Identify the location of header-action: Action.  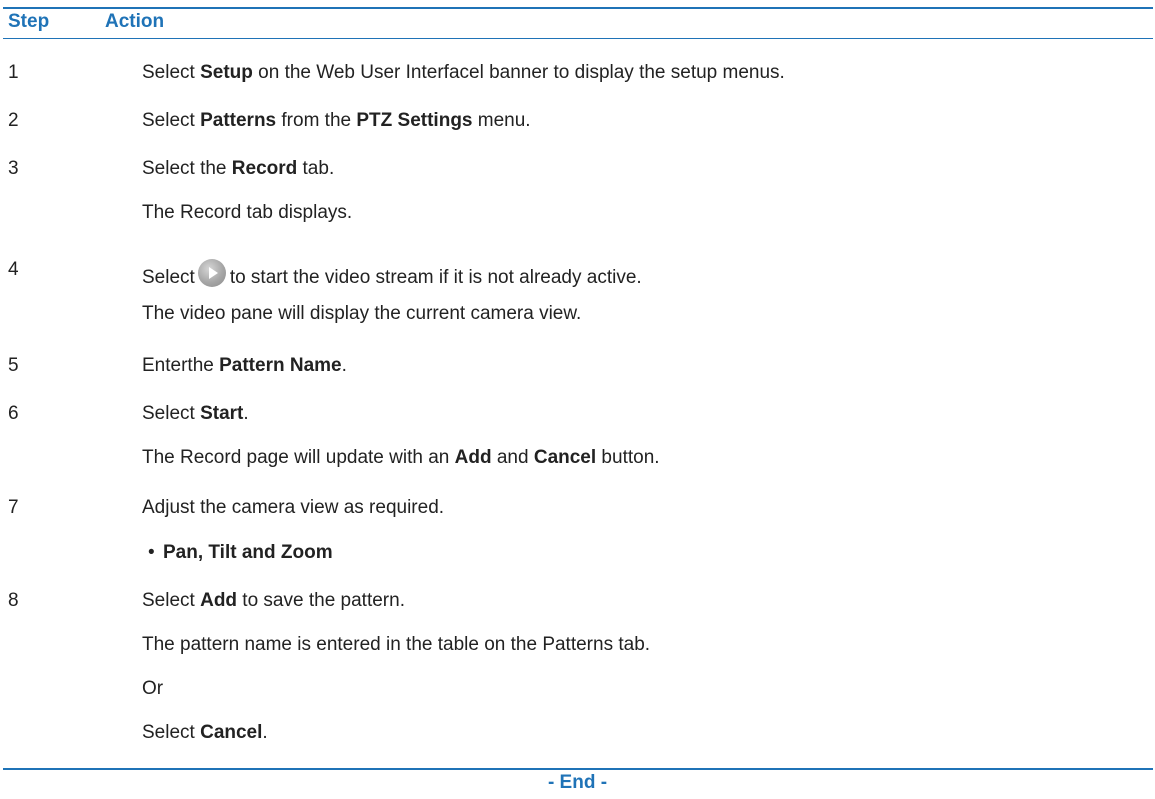
(135, 21).